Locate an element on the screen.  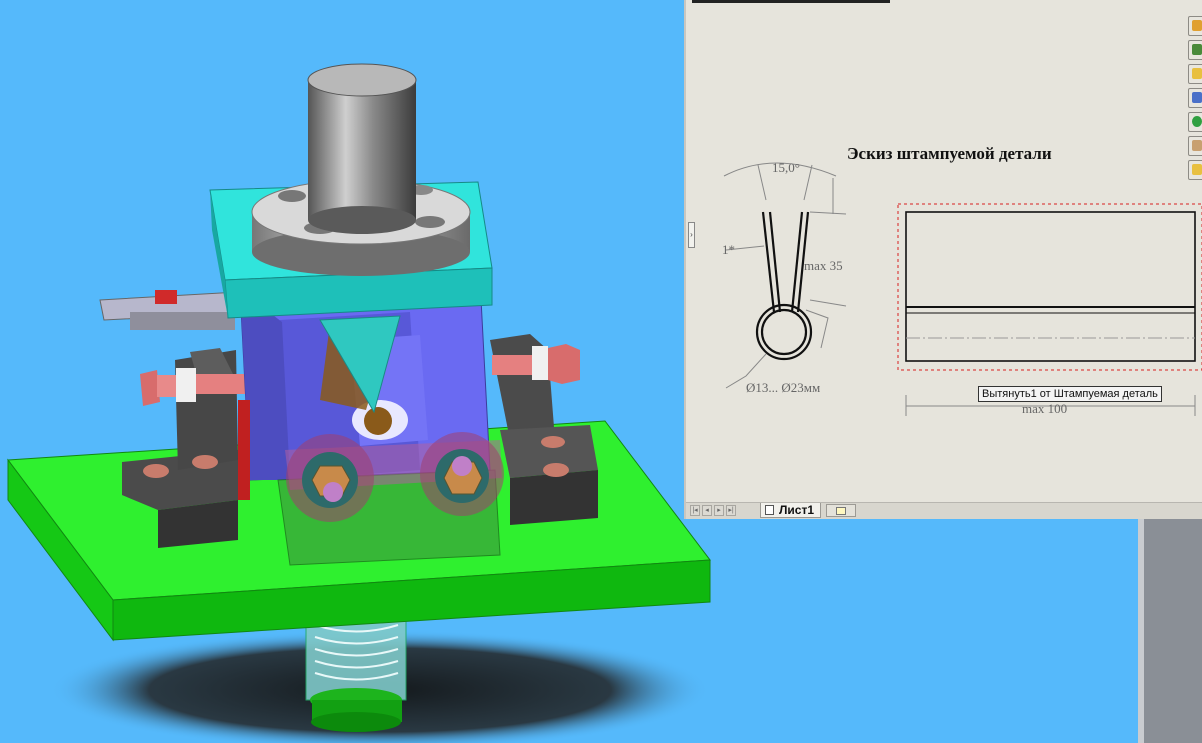
angle-dimension: 15,0° is located at coordinates (786, 168).